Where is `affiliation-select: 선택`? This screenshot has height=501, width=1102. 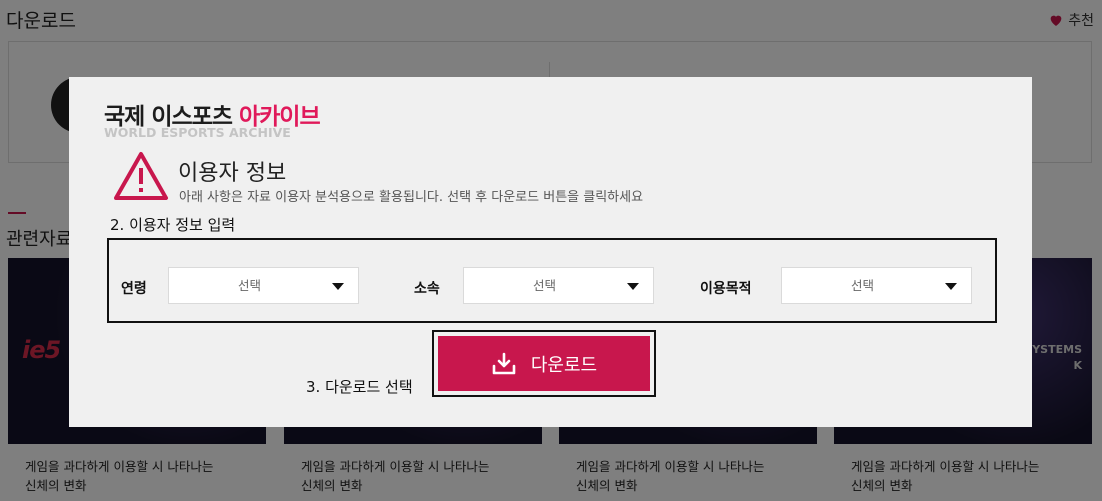 affiliation-select: 선택 is located at coordinates (558, 285).